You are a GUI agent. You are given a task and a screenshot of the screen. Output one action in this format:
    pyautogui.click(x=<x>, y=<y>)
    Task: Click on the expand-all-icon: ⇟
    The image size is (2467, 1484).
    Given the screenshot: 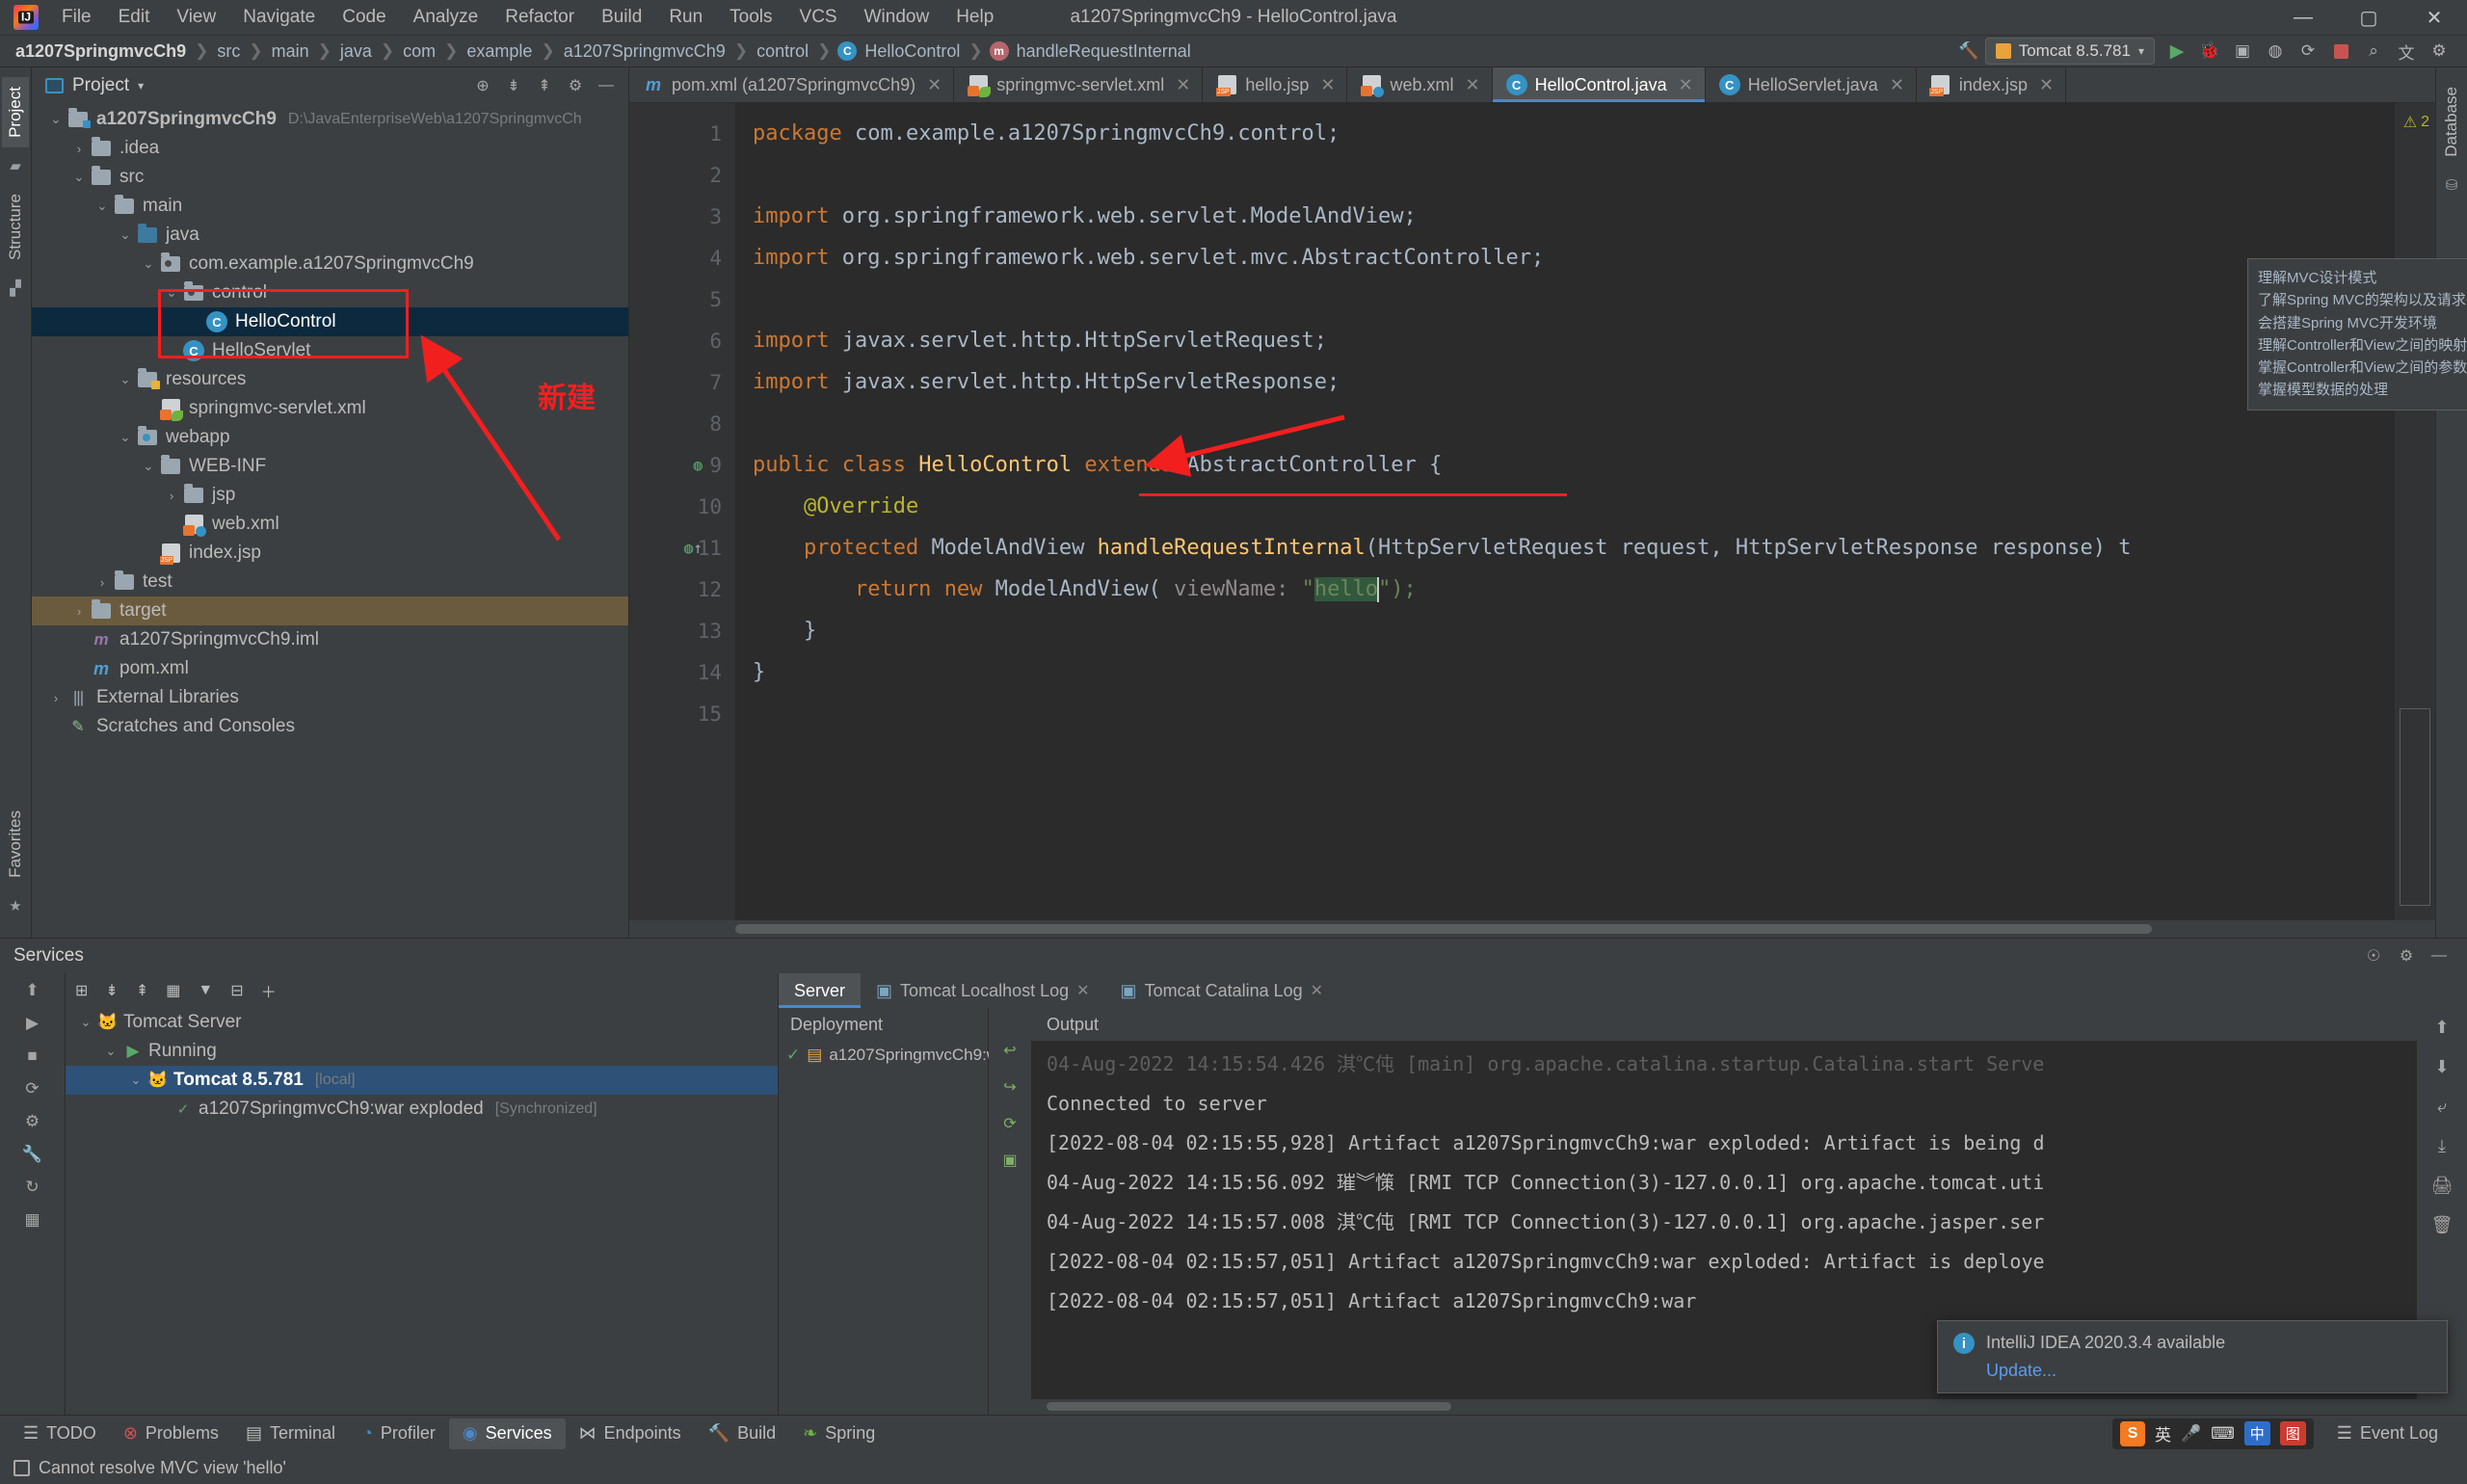 What is the action you would take?
    pyautogui.click(x=513, y=85)
    